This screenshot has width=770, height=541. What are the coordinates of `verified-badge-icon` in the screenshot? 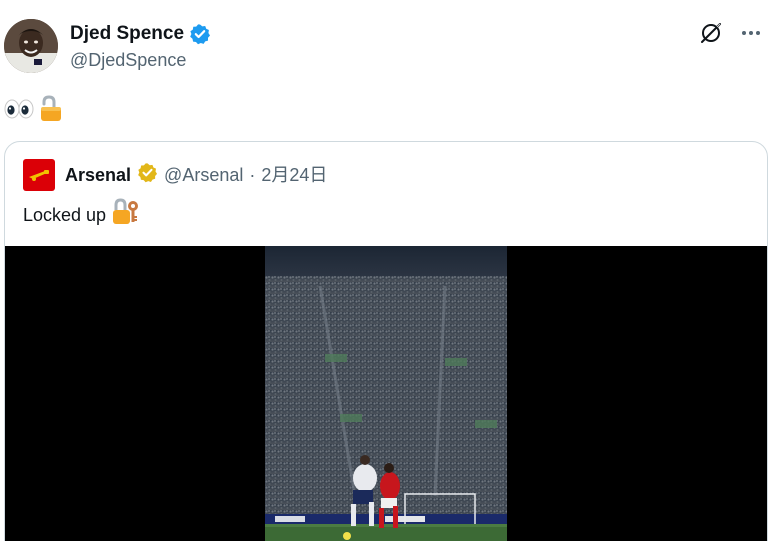 It's located at (200, 34).